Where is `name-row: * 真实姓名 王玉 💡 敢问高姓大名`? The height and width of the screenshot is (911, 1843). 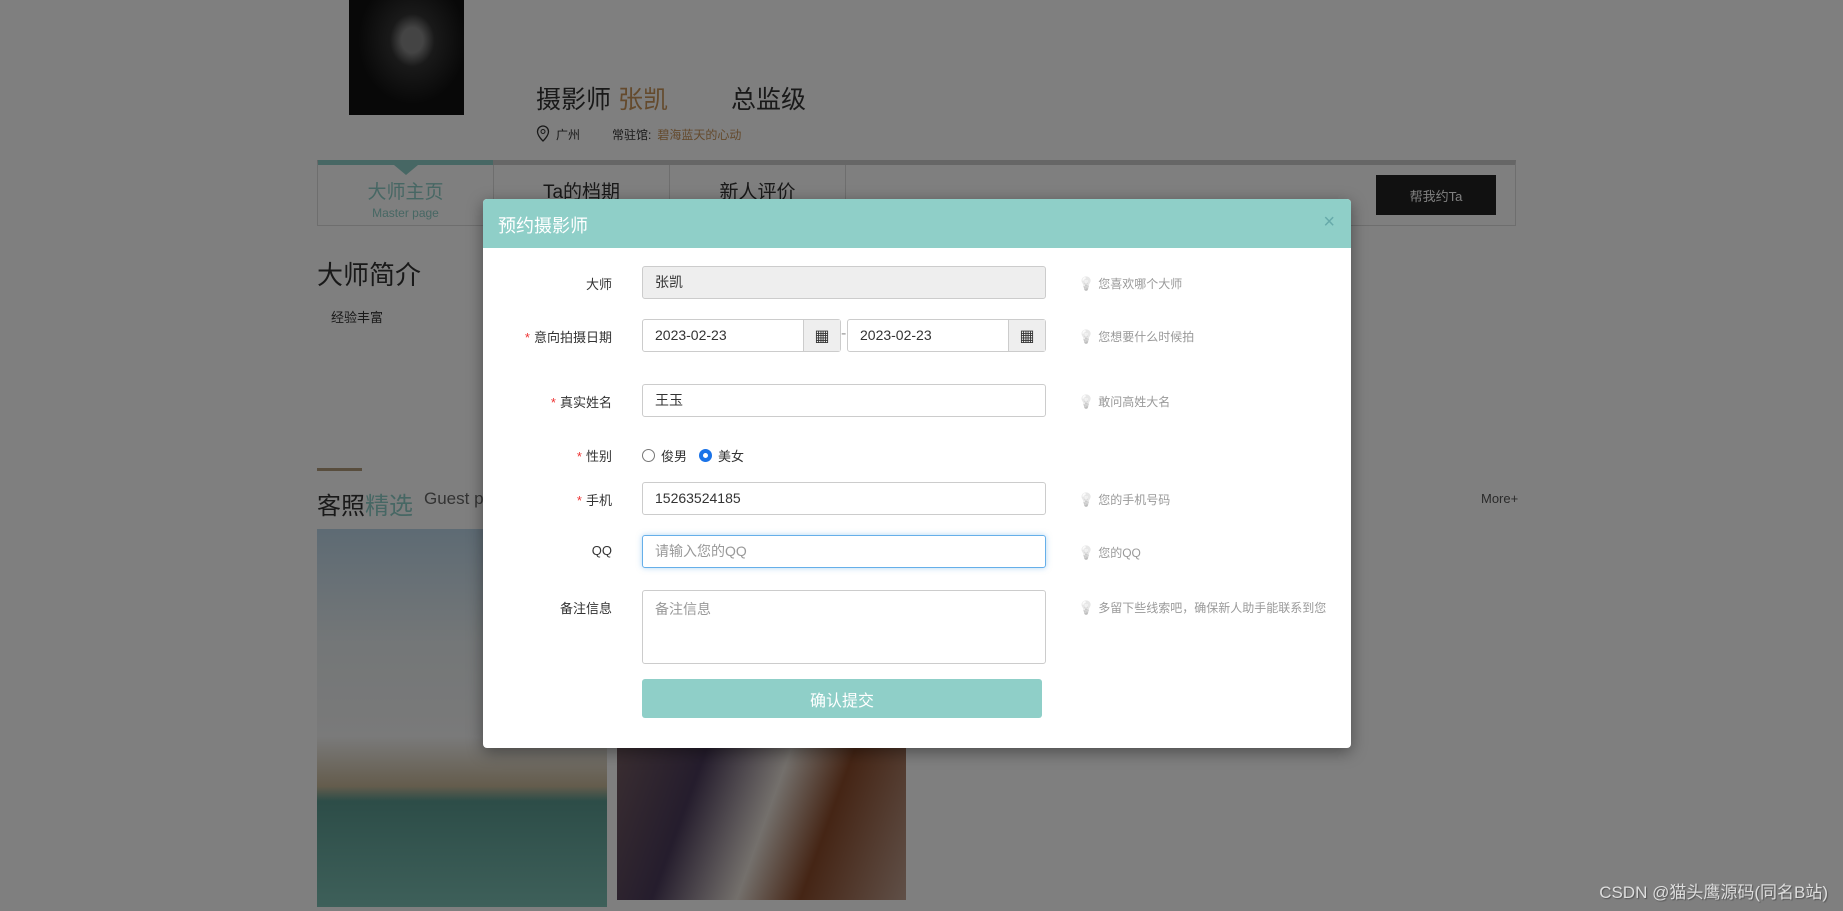
name-row: * 真实姓名 王玉 💡 敢问高姓大名 is located at coordinates (917, 400).